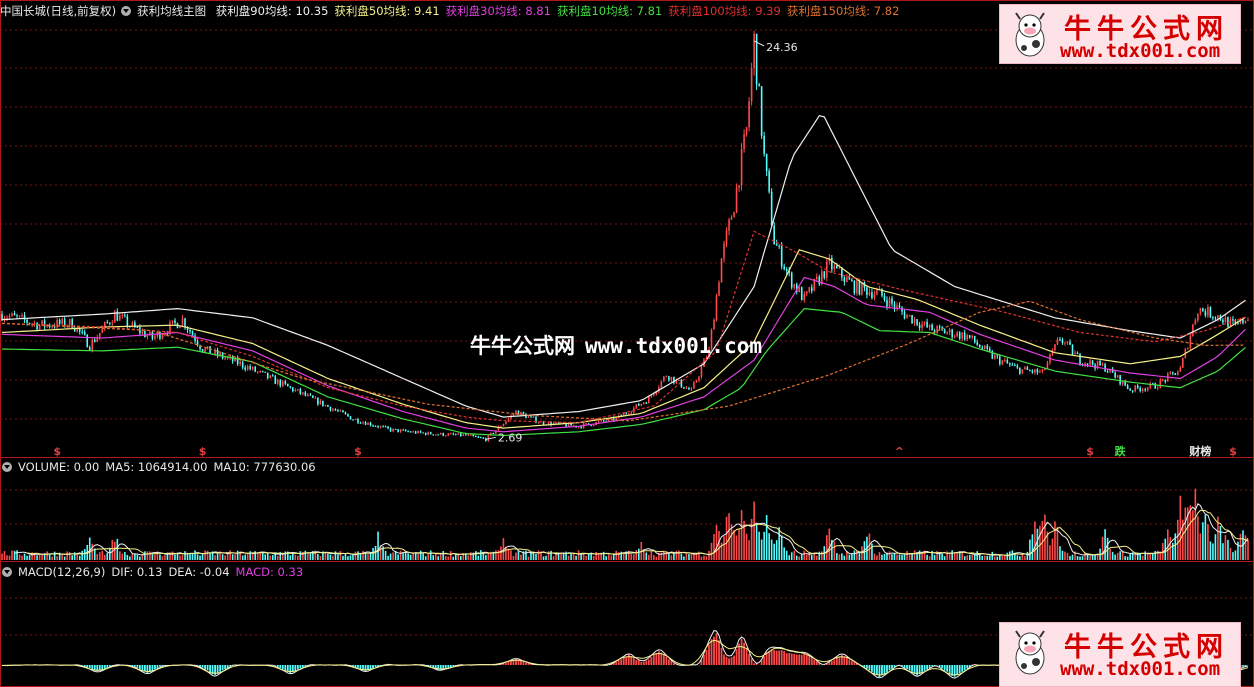  What do you see at coordinates (57, 451) in the screenshot?
I see `signal-marker-0: $` at bounding box center [57, 451].